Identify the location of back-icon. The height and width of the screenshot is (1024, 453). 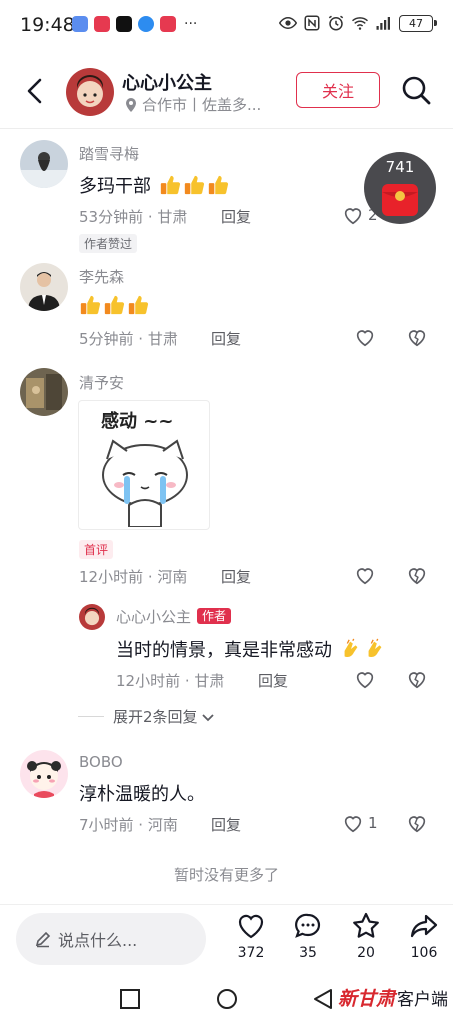
(35, 91).